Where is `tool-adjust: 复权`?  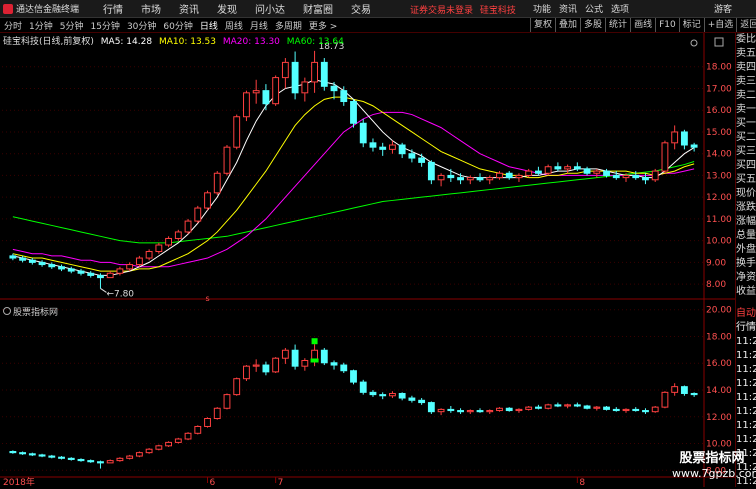
tool-adjust: 复权 is located at coordinates (542, 25).